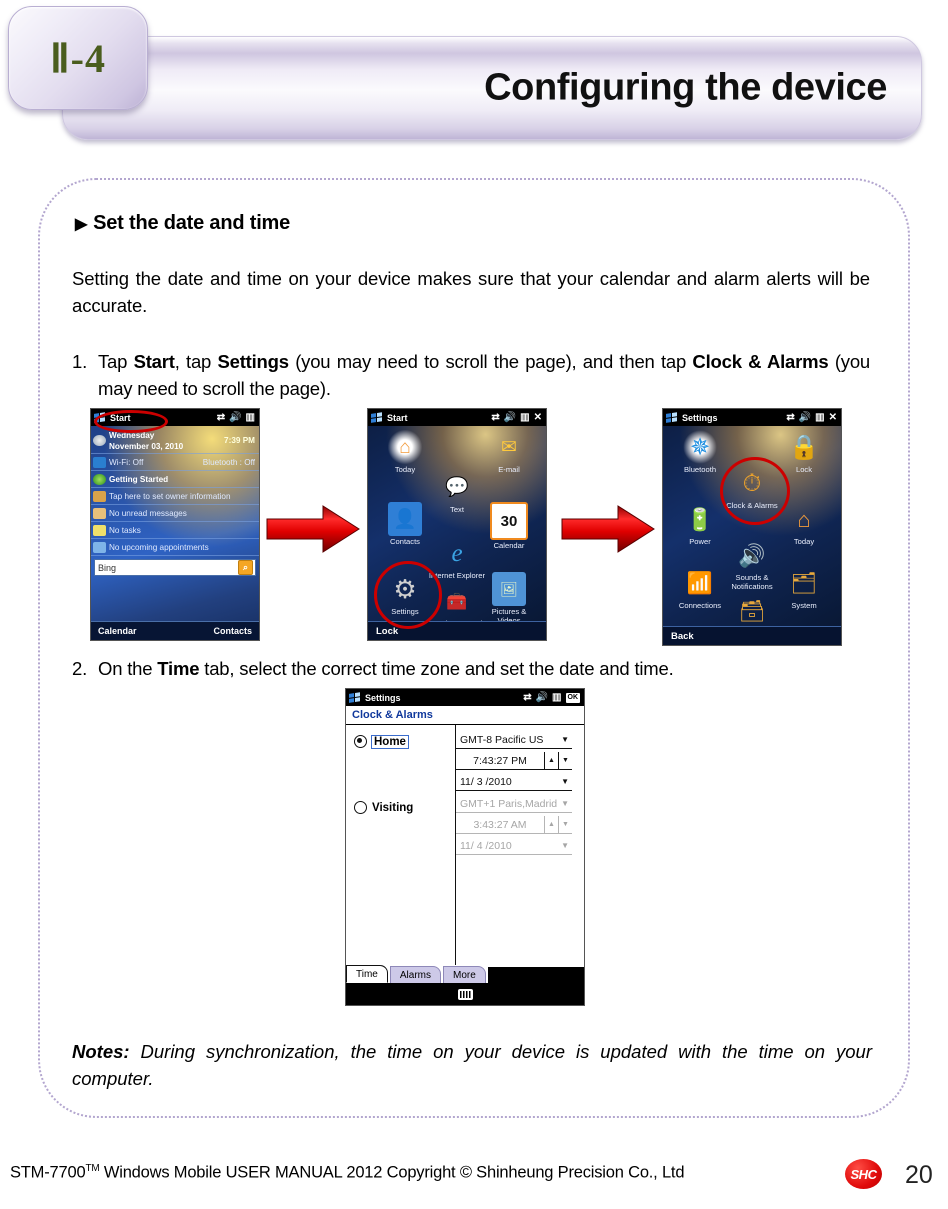  Describe the element at coordinates (245, 567) in the screenshot. I see `search-icon: ⌕` at that location.